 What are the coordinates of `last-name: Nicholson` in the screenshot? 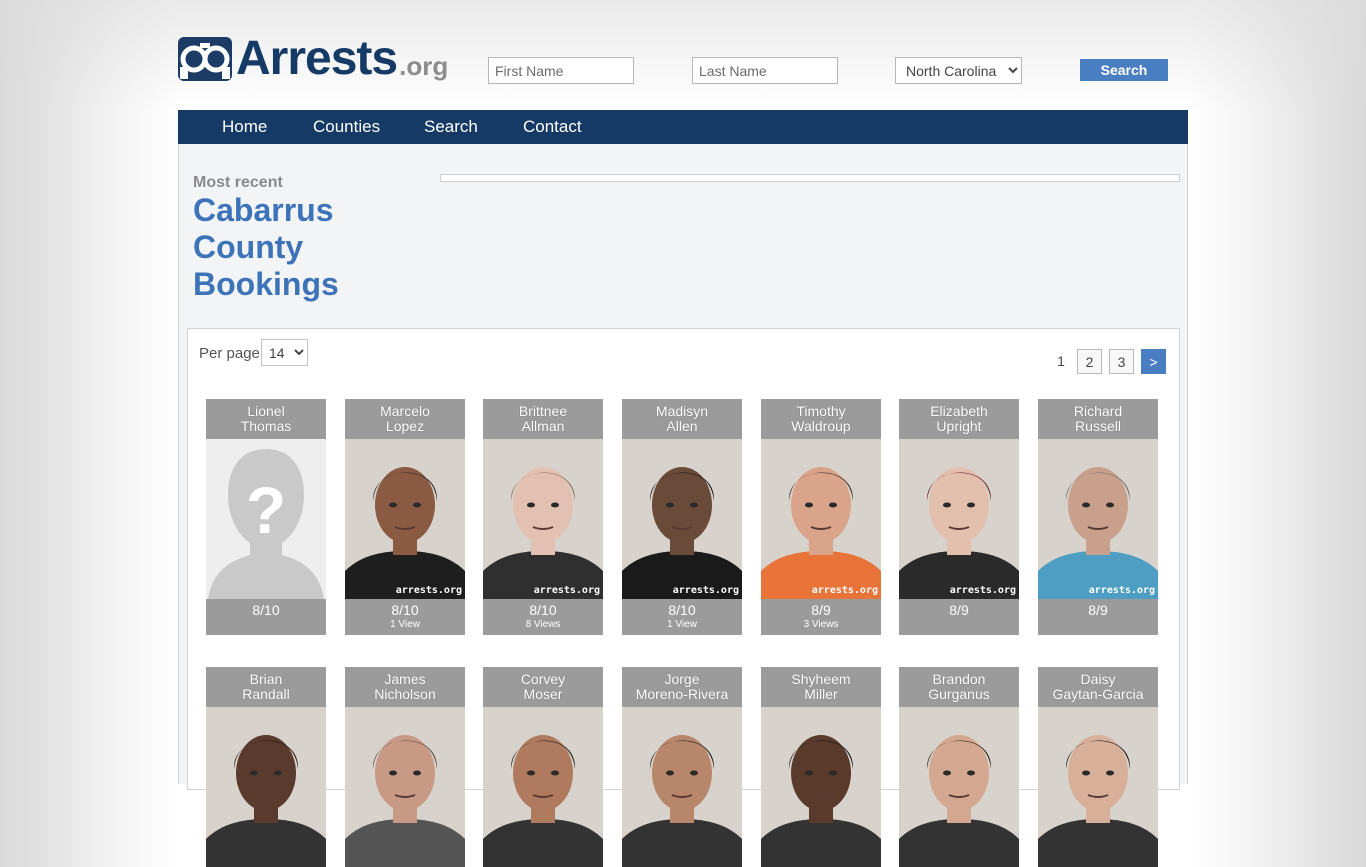 It's located at (405, 694).